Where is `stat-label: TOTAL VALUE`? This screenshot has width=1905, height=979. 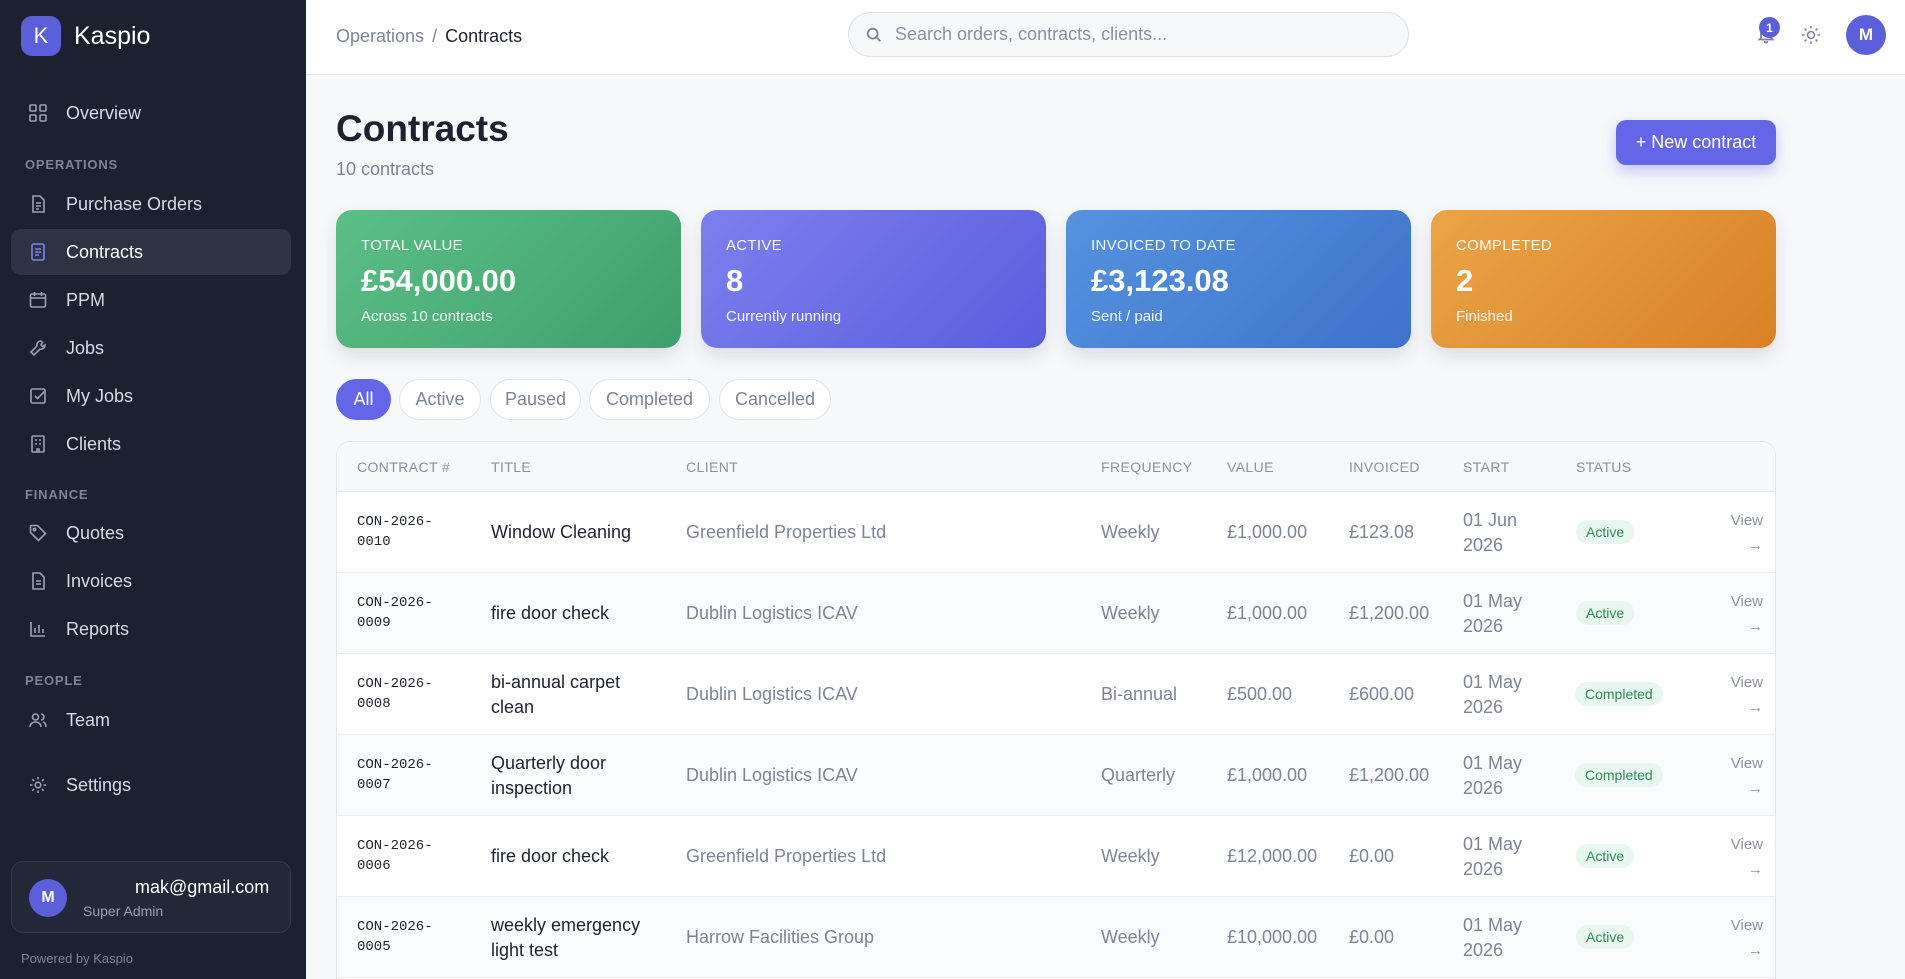 stat-label: TOTAL VALUE is located at coordinates (412, 245).